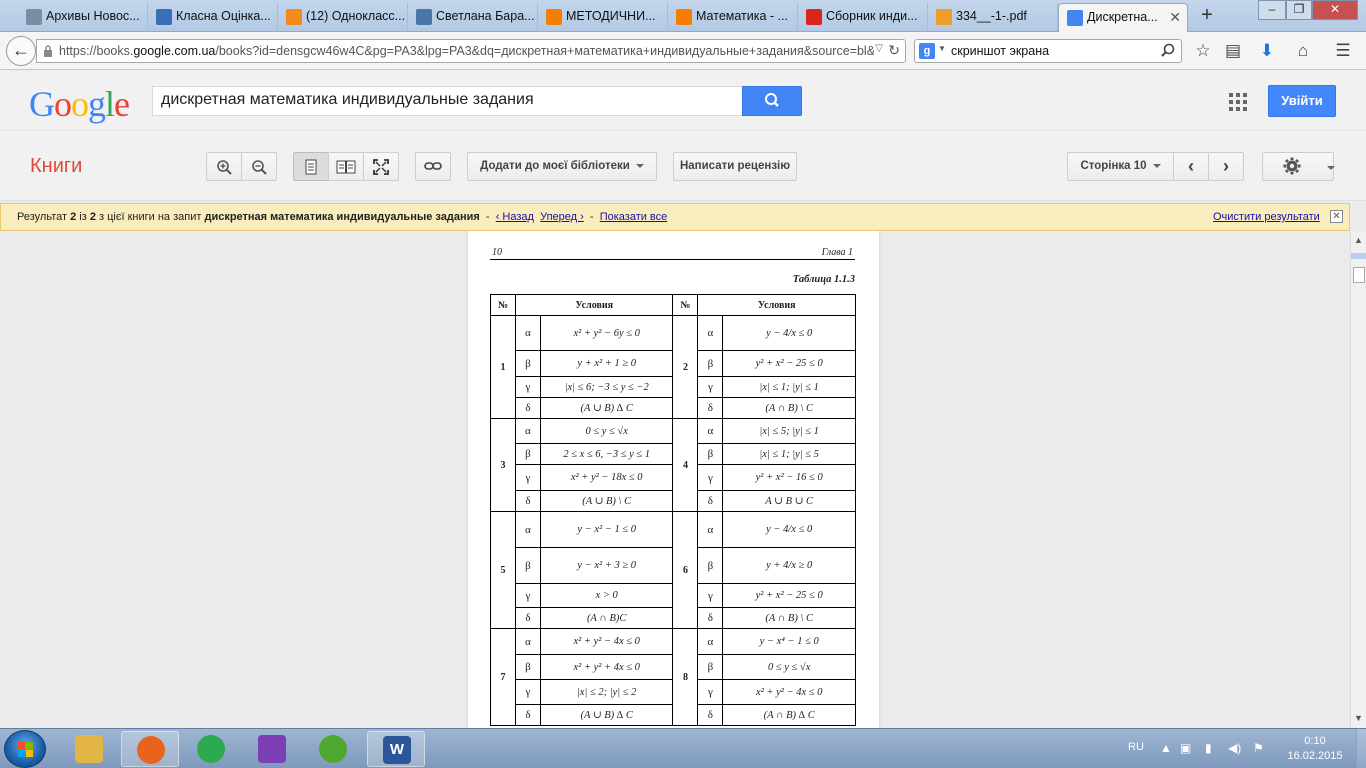 This screenshot has width=1366, height=768. Describe the element at coordinates (789, 501) in the screenshot. I see `condition-expression: A ∪ B ∪ C` at that location.